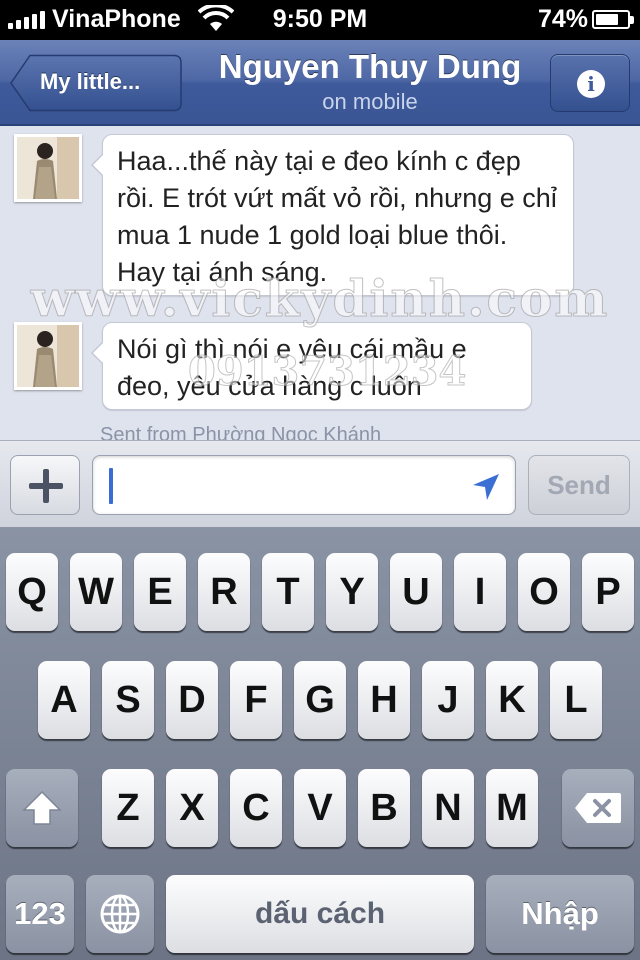 The width and height of the screenshot is (640, 960). I want to click on key-p: P, so click(608, 592).